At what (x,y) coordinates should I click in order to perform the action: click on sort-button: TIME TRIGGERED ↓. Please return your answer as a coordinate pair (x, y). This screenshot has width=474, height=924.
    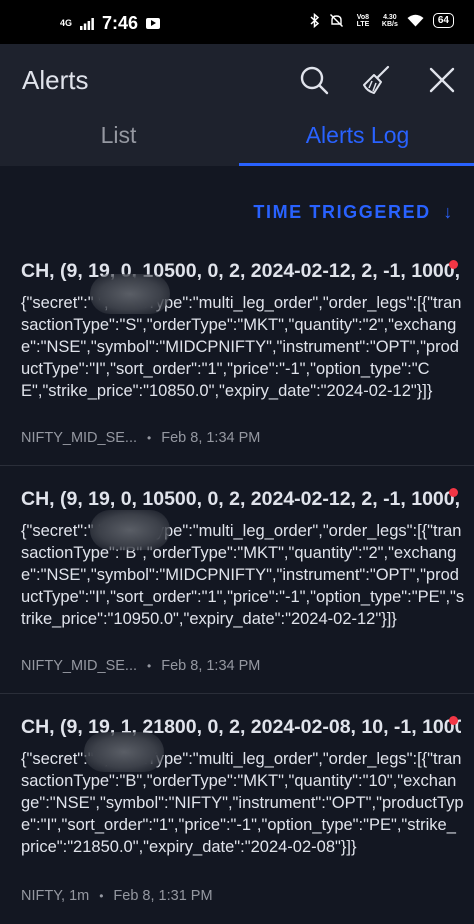
    Looking at the image, I should click on (353, 212).